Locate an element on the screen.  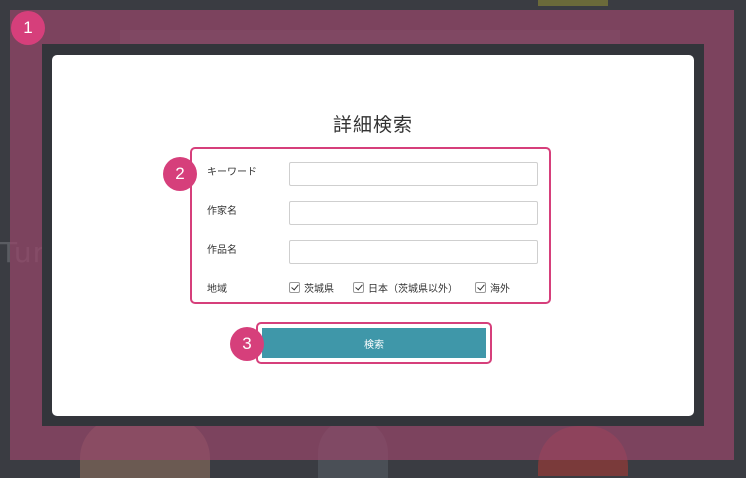
keyword-input is located at coordinates (413, 174).